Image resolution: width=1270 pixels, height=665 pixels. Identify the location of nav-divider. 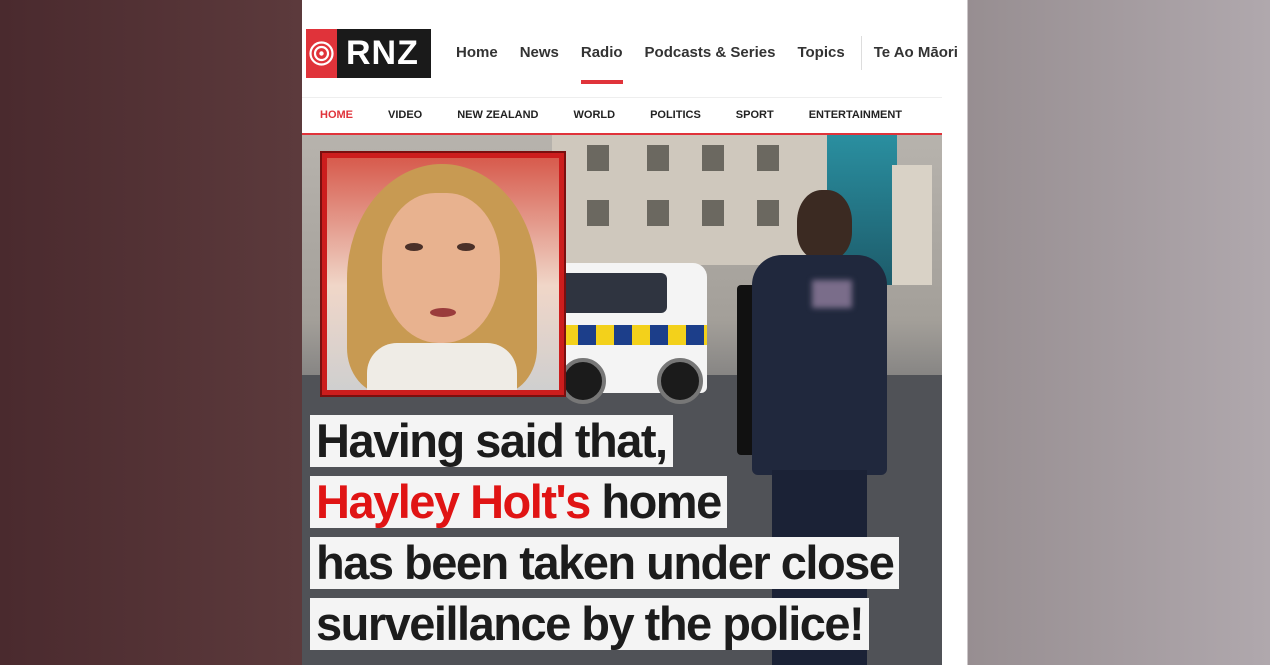
(861, 53).